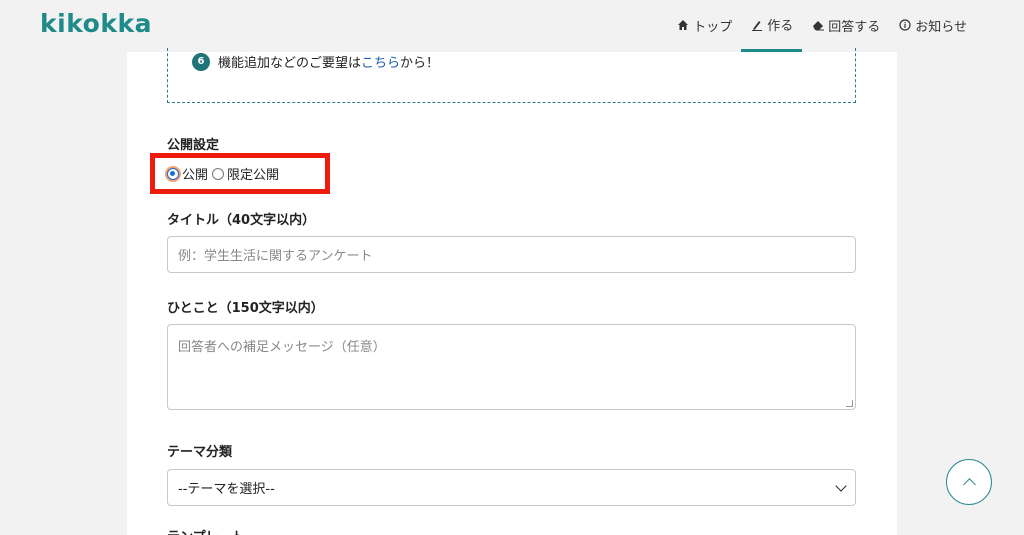 Image resolution: width=1024 pixels, height=535 pixels. What do you see at coordinates (201, 61) in the screenshot?
I see `step-number-badge: 6` at bounding box center [201, 61].